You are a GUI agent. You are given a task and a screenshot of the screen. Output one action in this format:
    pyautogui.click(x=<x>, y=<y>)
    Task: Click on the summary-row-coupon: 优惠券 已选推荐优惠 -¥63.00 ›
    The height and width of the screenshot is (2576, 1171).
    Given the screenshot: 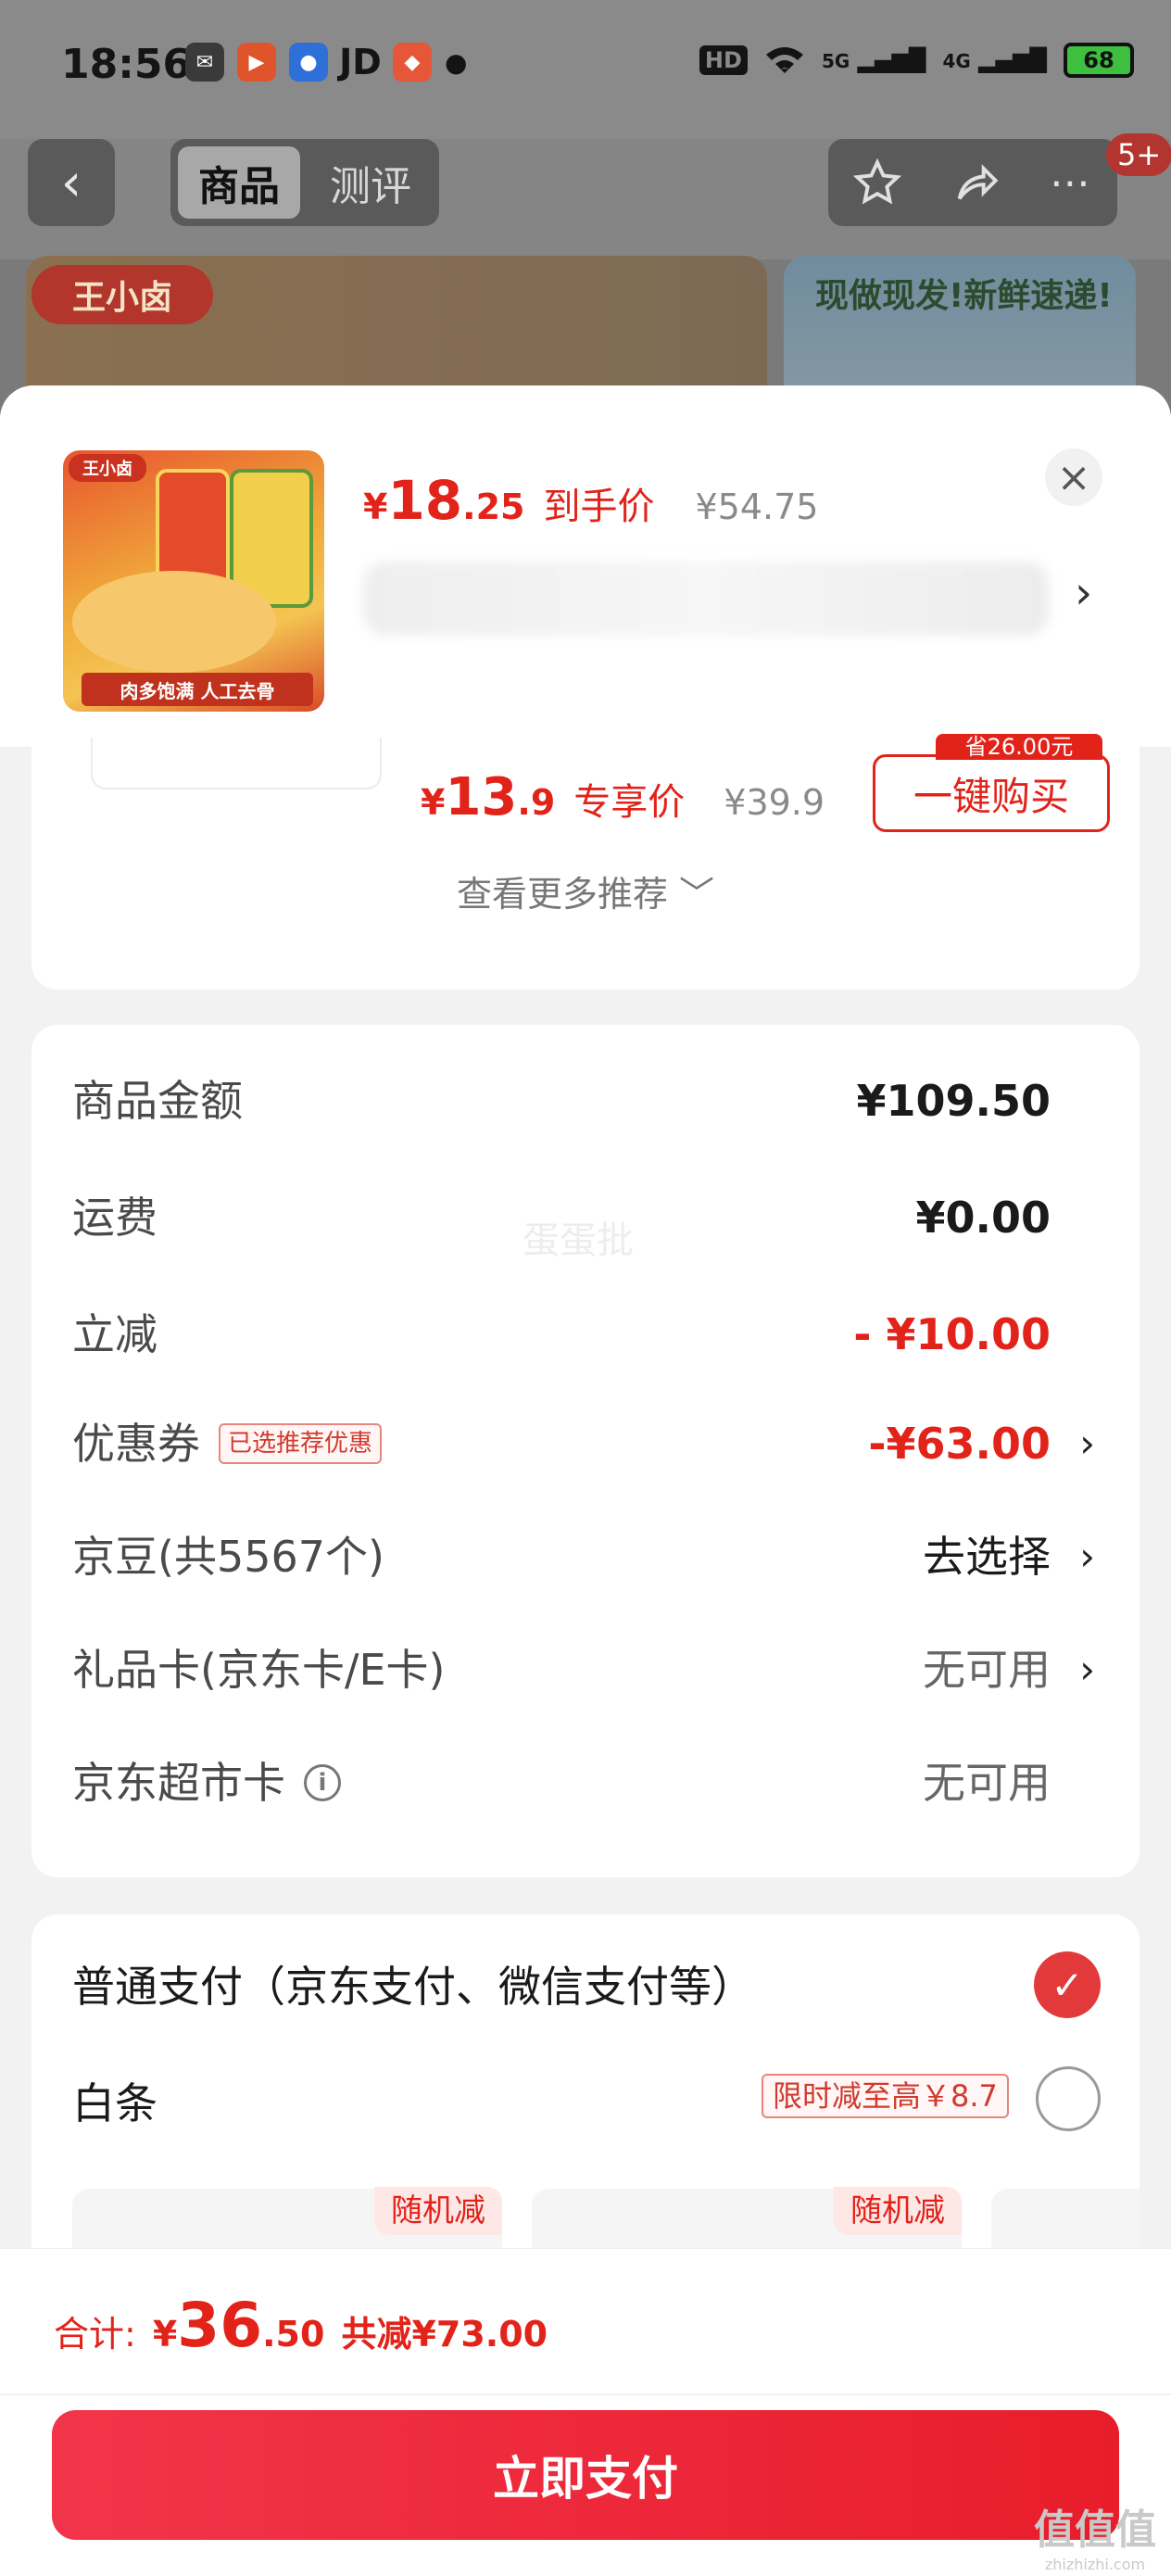 What is the action you would take?
    pyautogui.click(x=585, y=1444)
    